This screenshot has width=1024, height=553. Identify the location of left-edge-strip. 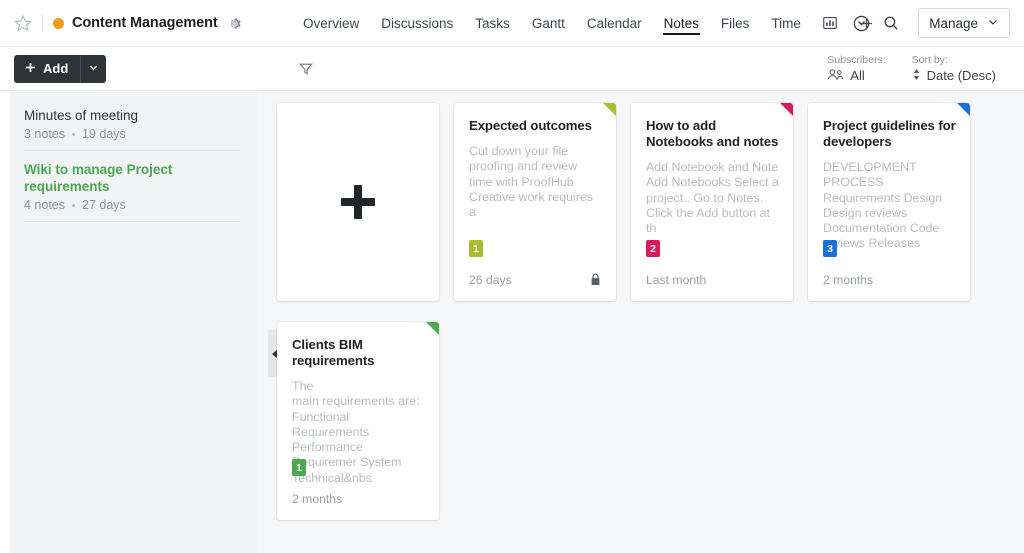
(5, 322).